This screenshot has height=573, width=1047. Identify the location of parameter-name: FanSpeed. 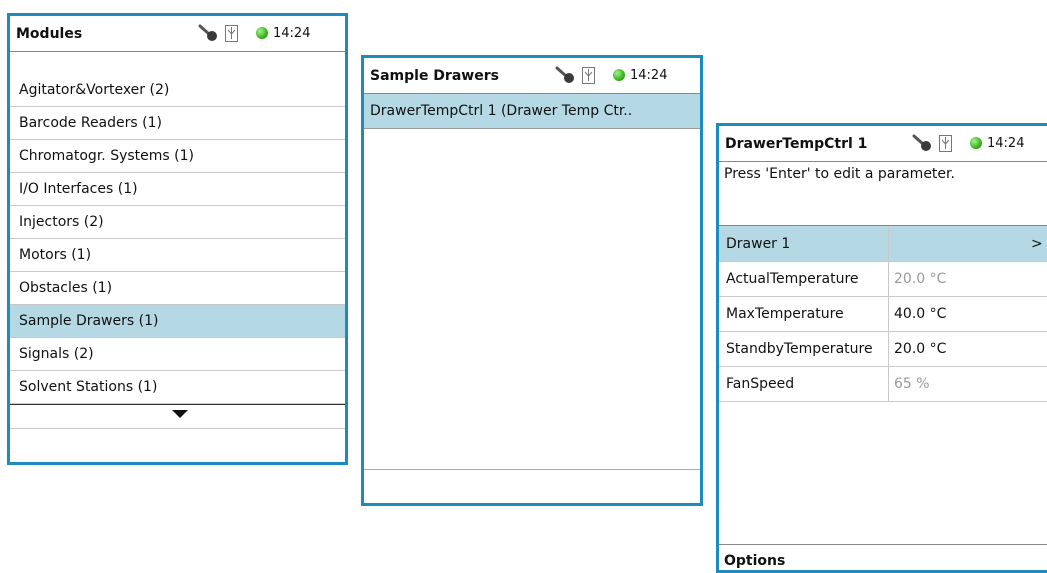
(760, 384).